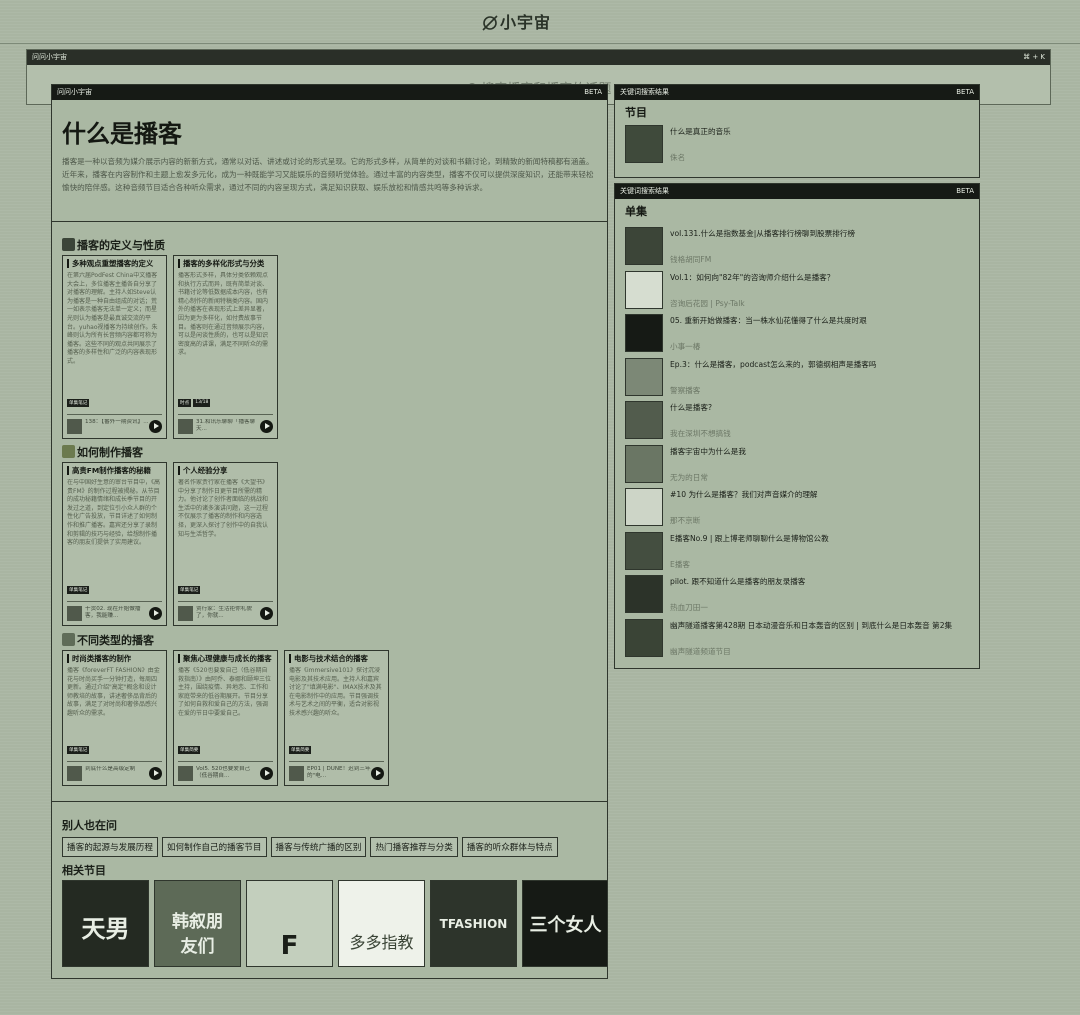 The width and height of the screenshot is (1080, 1015). What do you see at coordinates (593, 92) in the screenshot?
I see `beta-badge: BETA` at bounding box center [593, 92].